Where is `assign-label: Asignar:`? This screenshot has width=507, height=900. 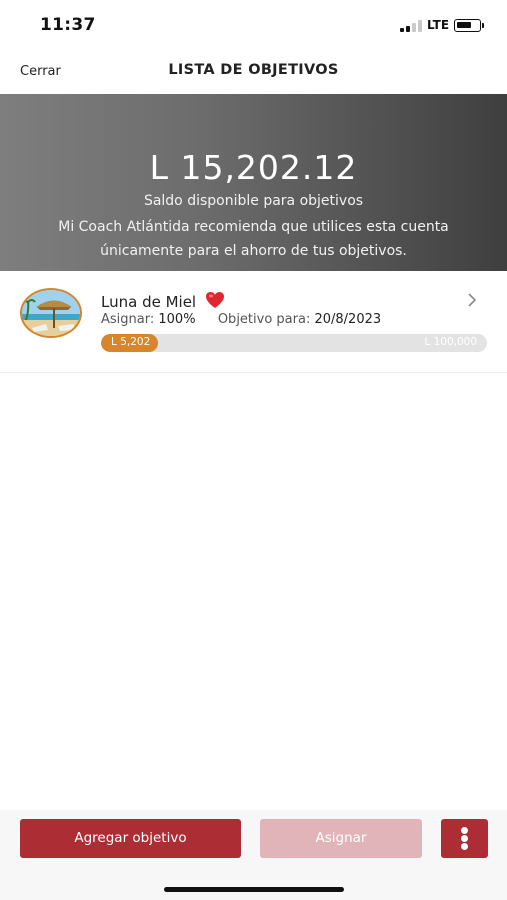 assign-label: Asignar: is located at coordinates (128, 319).